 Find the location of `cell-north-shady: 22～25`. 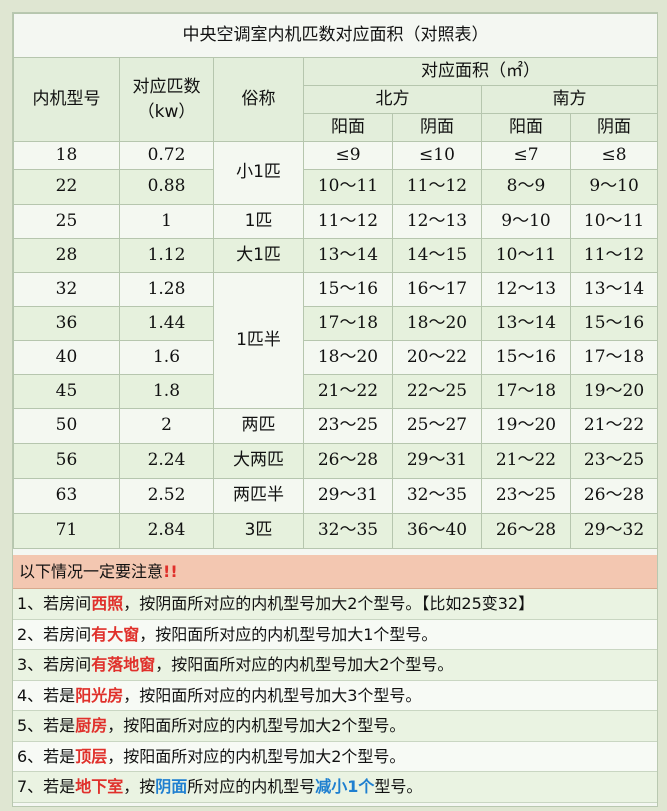

cell-north-shady: 22～25 is located at coordinates (437, 391).